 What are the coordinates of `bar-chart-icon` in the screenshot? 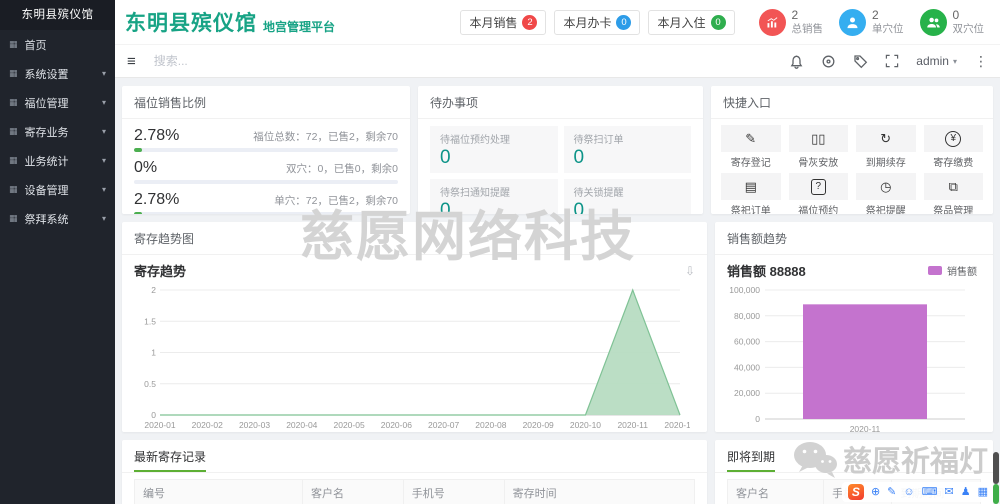 It's located at (772, 22).